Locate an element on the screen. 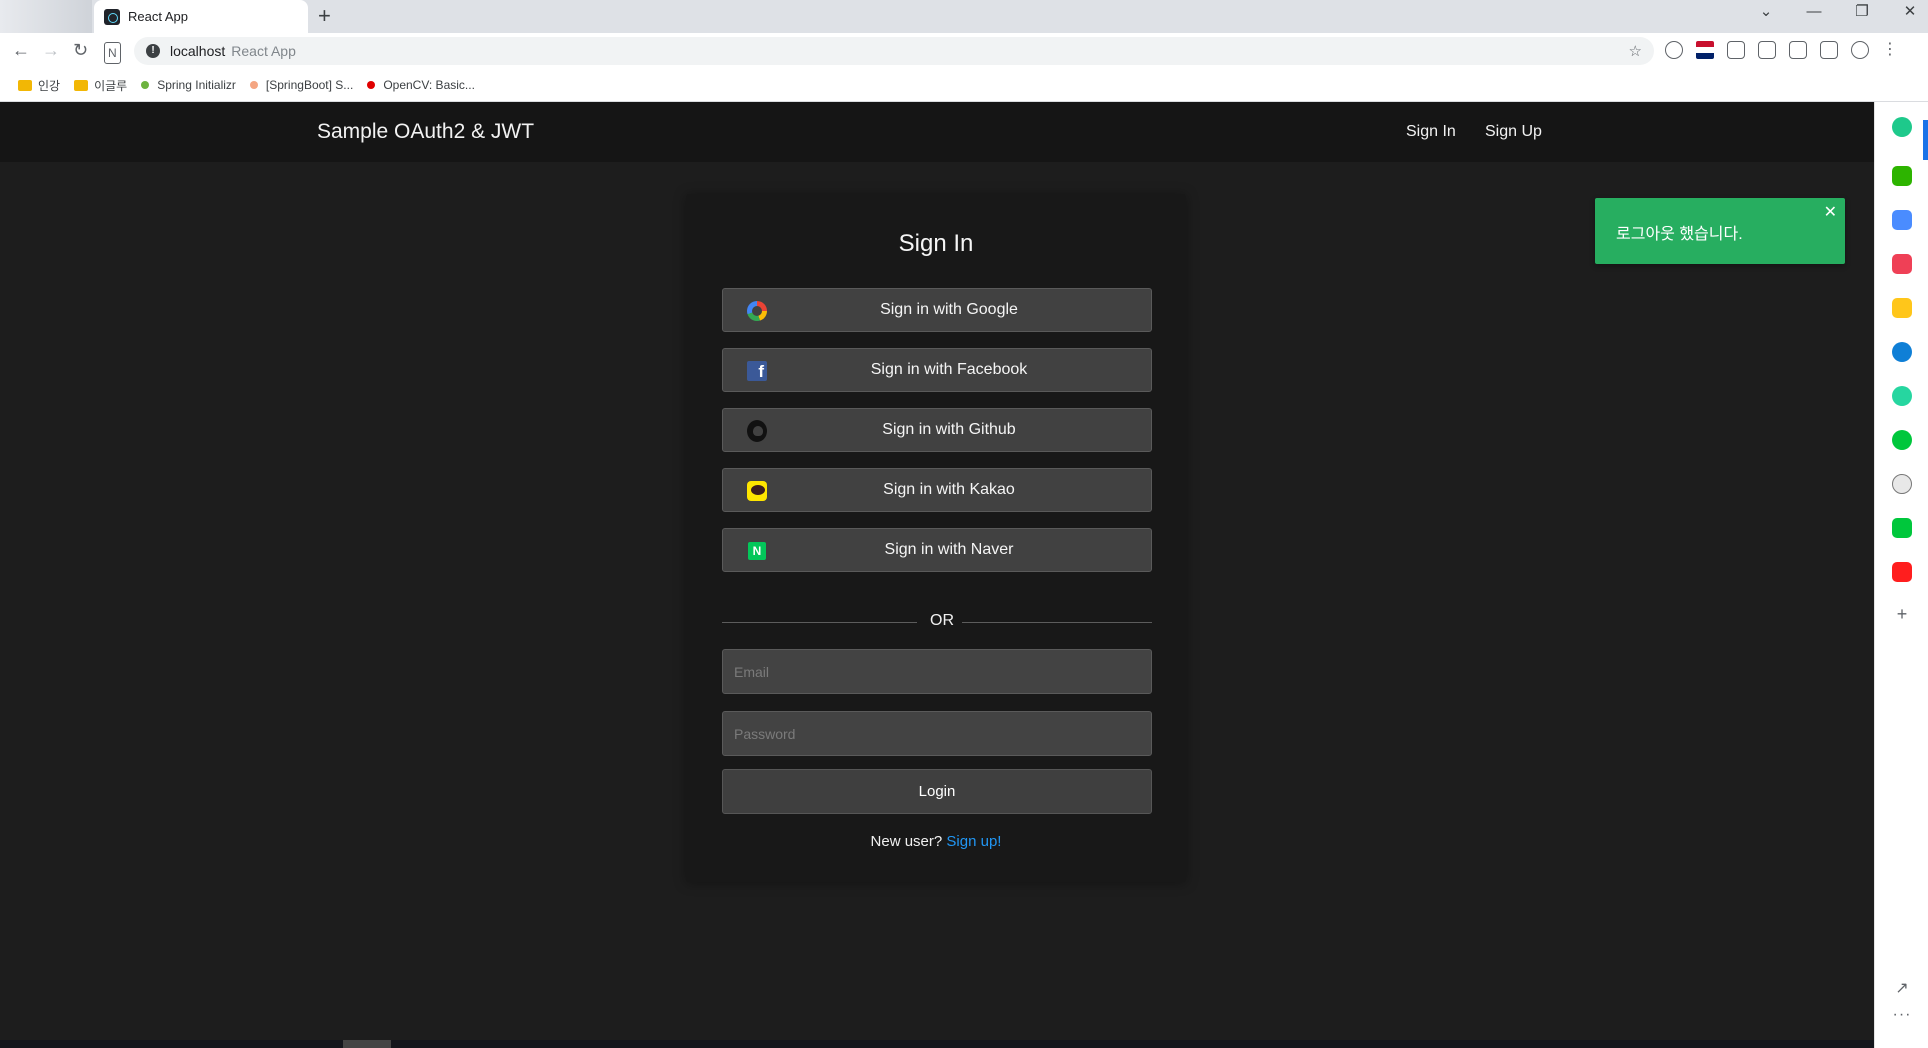 This screenshot has width=1928, height=1048. blog-dot-icon is located at coordinates (253, 85).